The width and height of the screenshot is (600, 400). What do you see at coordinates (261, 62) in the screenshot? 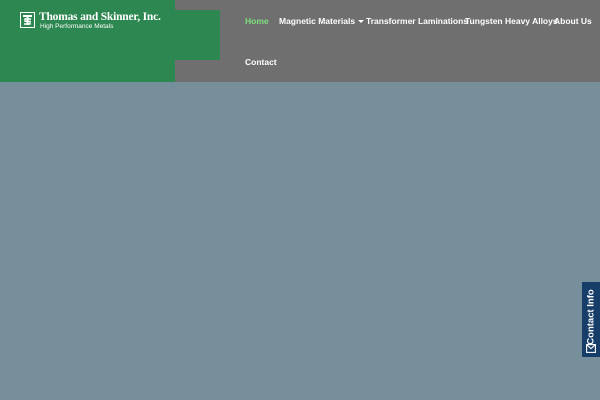
I see `nav-item-contact: Contact` at bounding box center [261, 62].